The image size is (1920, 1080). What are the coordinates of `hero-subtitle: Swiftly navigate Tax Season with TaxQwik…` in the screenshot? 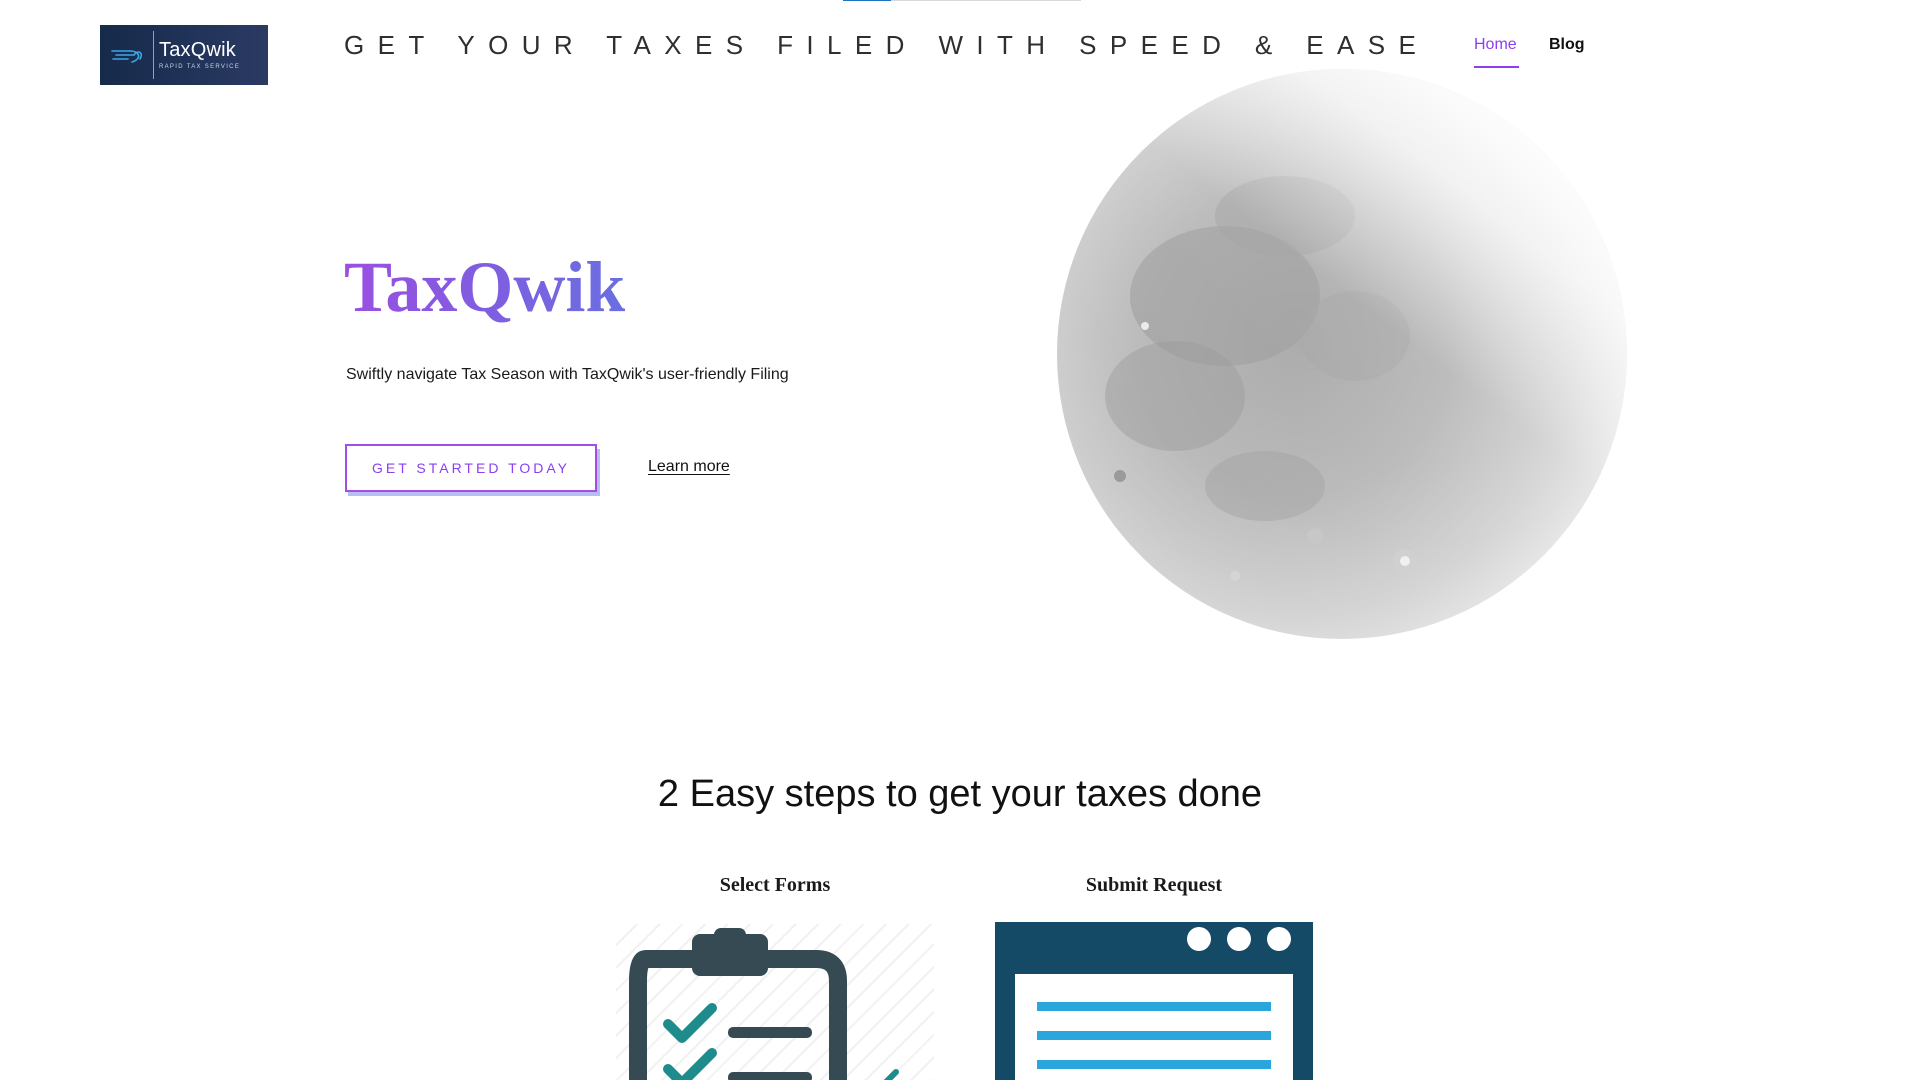 It's located at (567, 374).